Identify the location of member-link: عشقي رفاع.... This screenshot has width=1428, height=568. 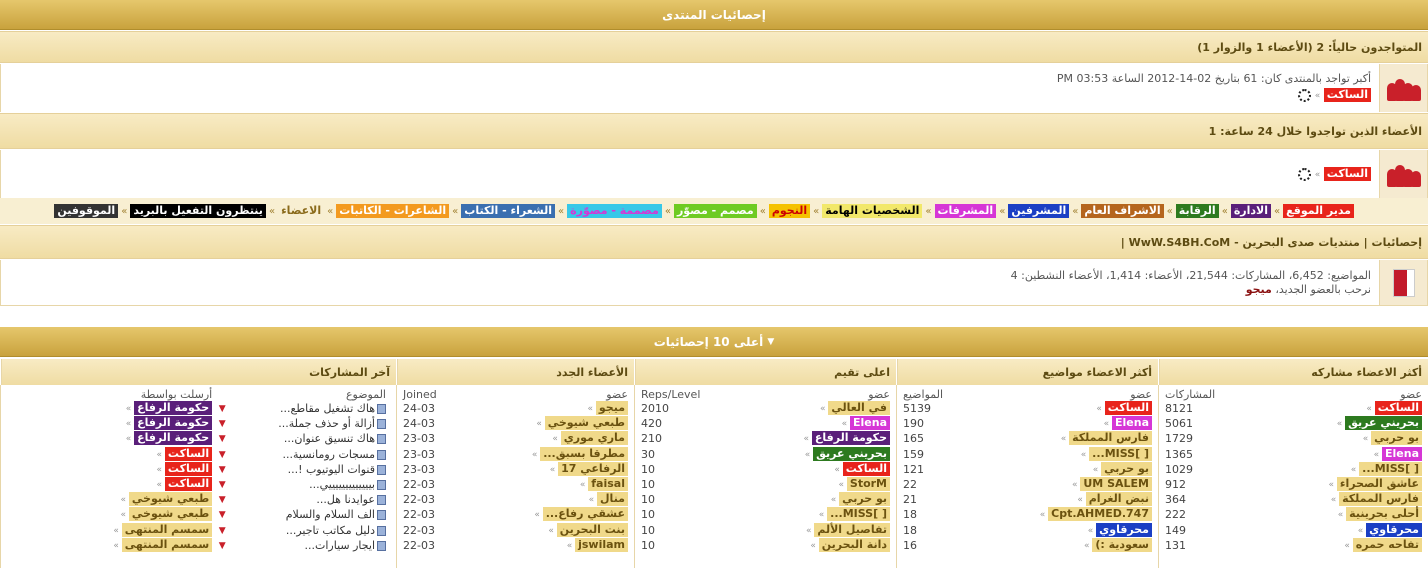
(585, 514).